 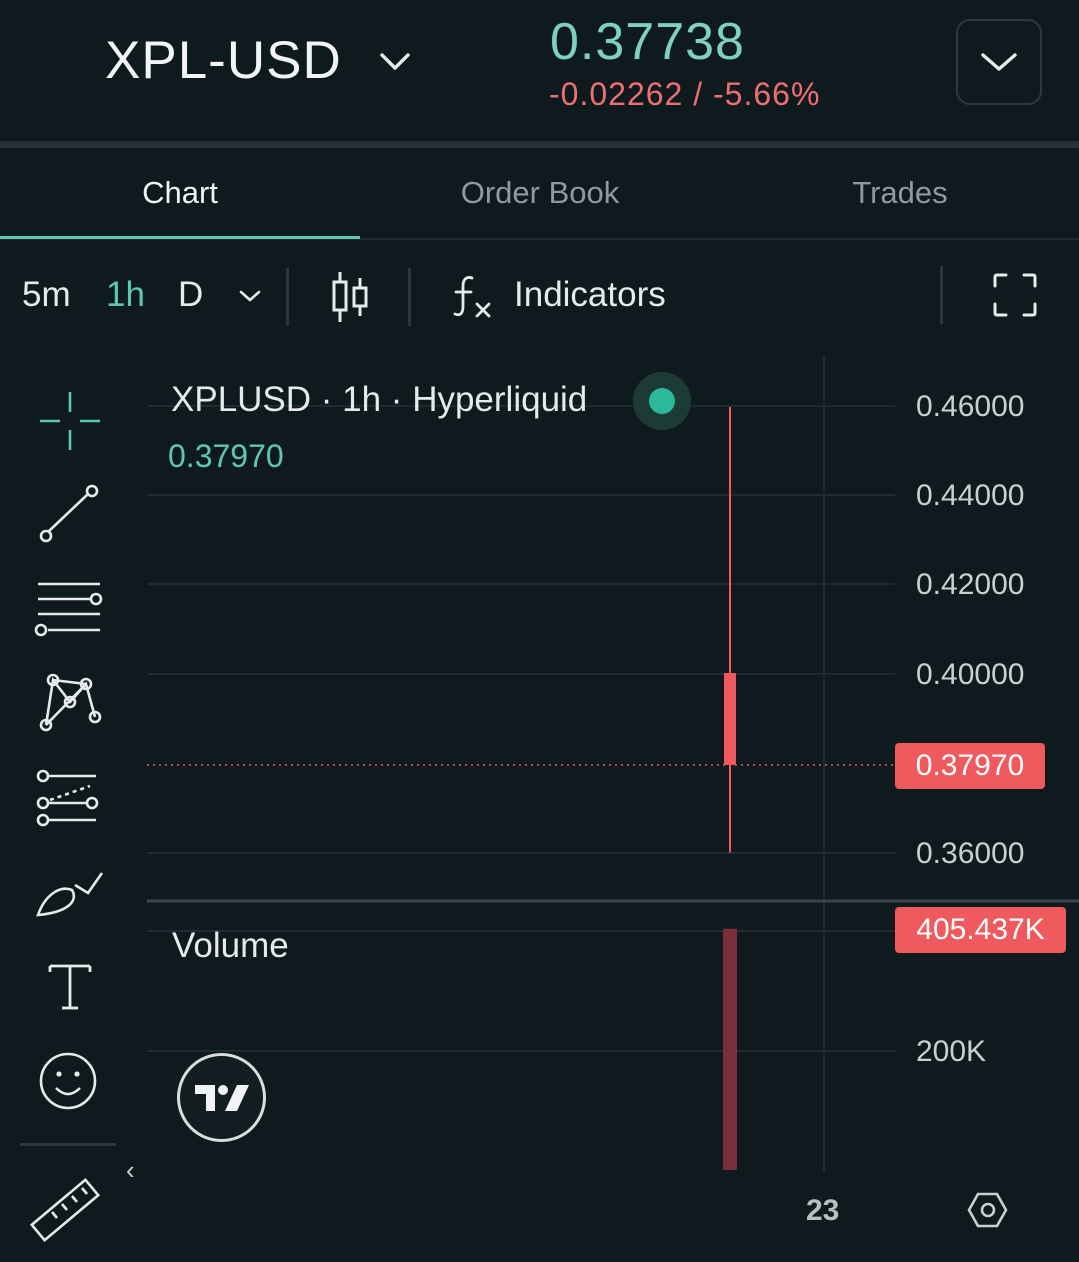 I want to click on ruler-icon, so click(x=65, y=1210).